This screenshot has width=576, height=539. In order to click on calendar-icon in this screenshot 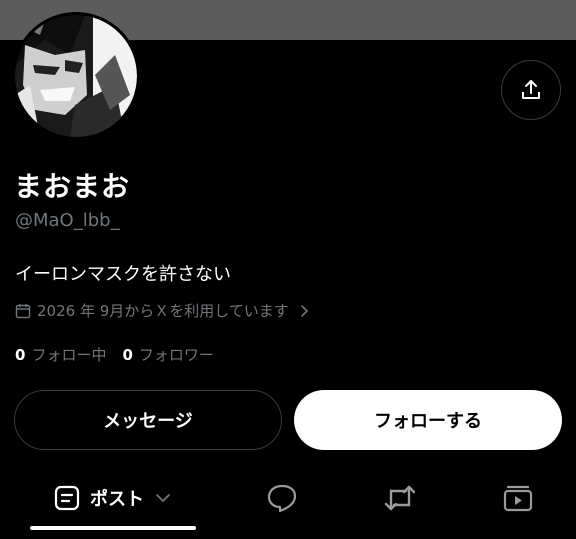, I will do `click(23, 310)`.